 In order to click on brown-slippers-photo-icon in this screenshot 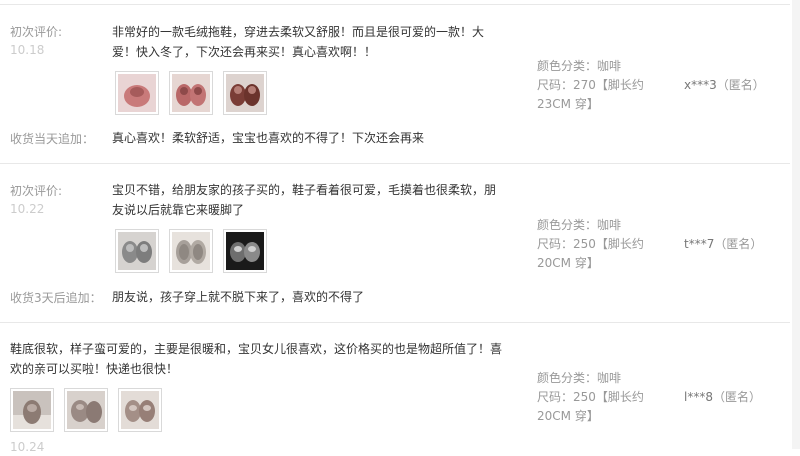, I will do `click(245, 93)`.